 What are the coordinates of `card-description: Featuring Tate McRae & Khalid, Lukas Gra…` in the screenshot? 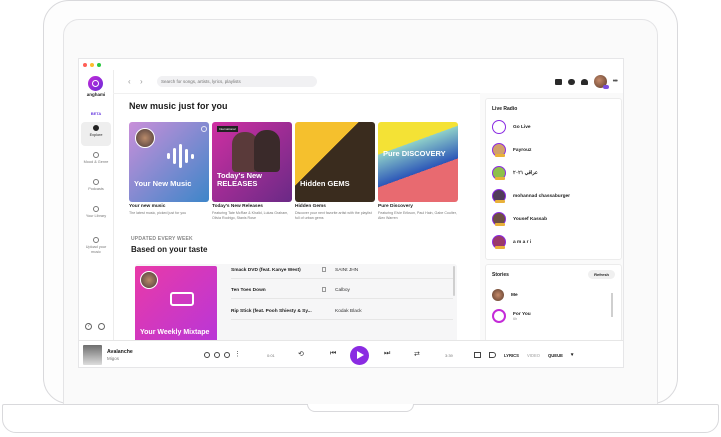 It's located at (250, 215).